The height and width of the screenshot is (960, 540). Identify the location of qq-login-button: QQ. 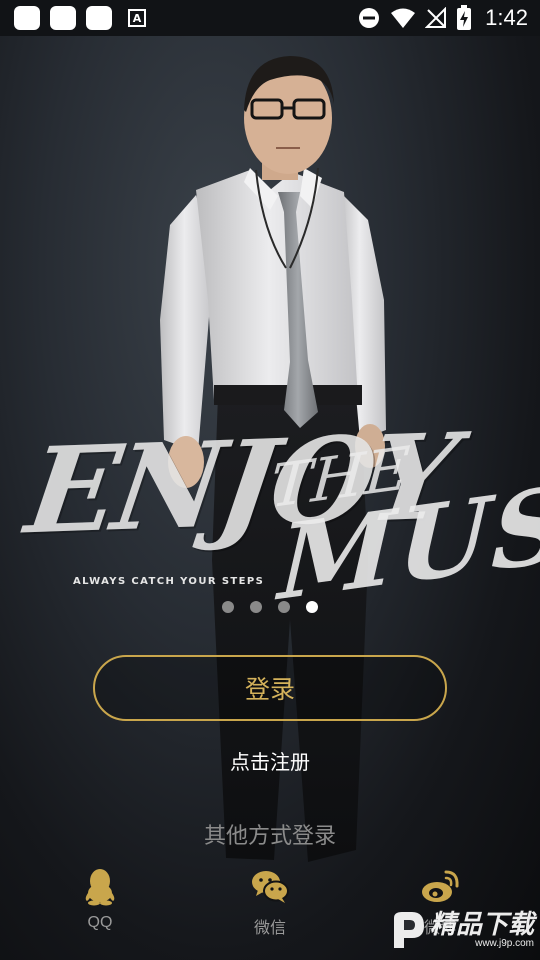
(100, 899).